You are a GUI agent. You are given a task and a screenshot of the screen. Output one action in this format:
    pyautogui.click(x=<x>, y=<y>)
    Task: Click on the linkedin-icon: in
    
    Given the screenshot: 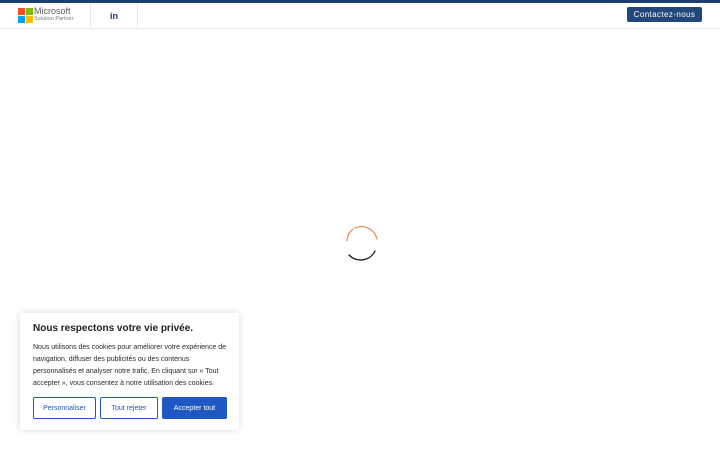 What is the action you would take?
    pyautogui.click(x=114, y=15)
    